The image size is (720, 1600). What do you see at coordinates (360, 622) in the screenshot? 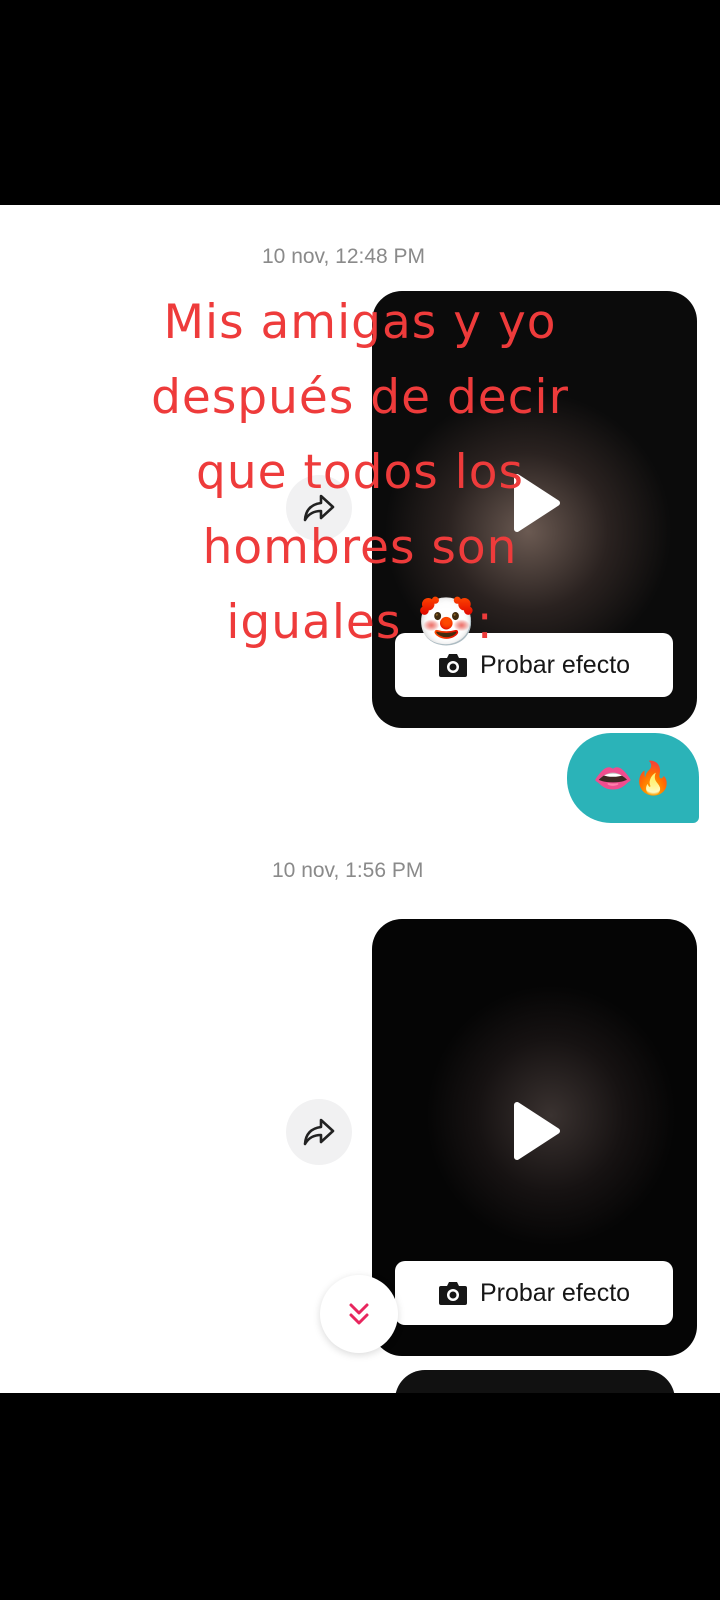
I see `caption-line: iguales 🤡:` at bounding box center [360, 622].